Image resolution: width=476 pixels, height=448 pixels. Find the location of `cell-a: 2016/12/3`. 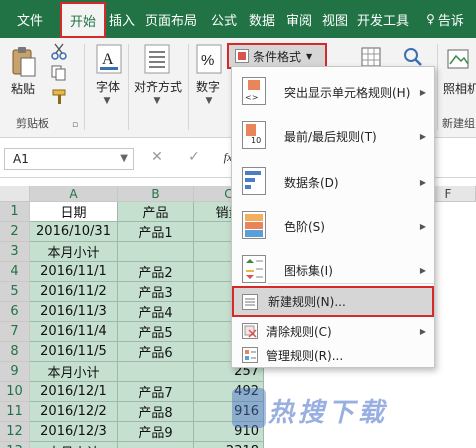

cell-a: 2016/12/3 is located at coordinates (74, 432).